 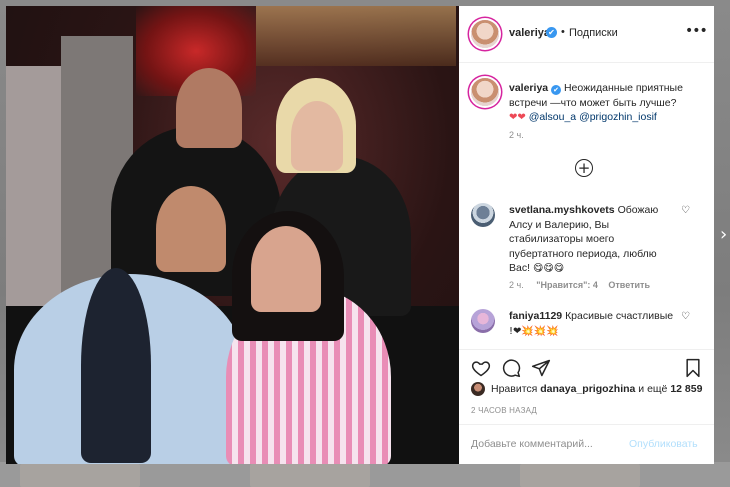 What do you see at coordinates (511, 368) in the screenshot?
I see `comment-bubble-icon` at bounding box center [511, 368].